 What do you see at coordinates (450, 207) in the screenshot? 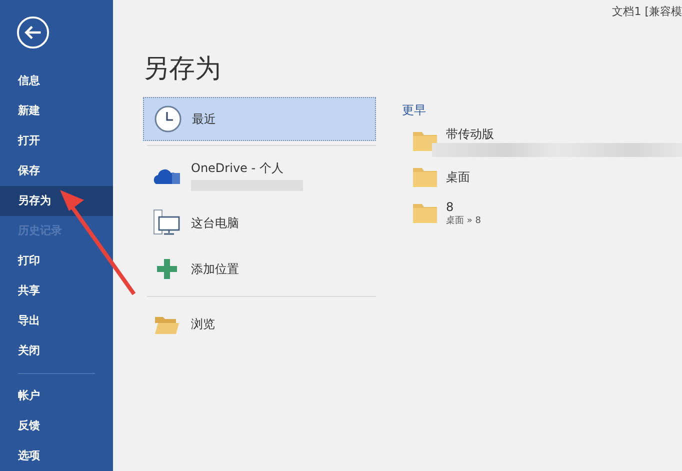
I see `folder-name: 8` at bounding box center [450, 207].